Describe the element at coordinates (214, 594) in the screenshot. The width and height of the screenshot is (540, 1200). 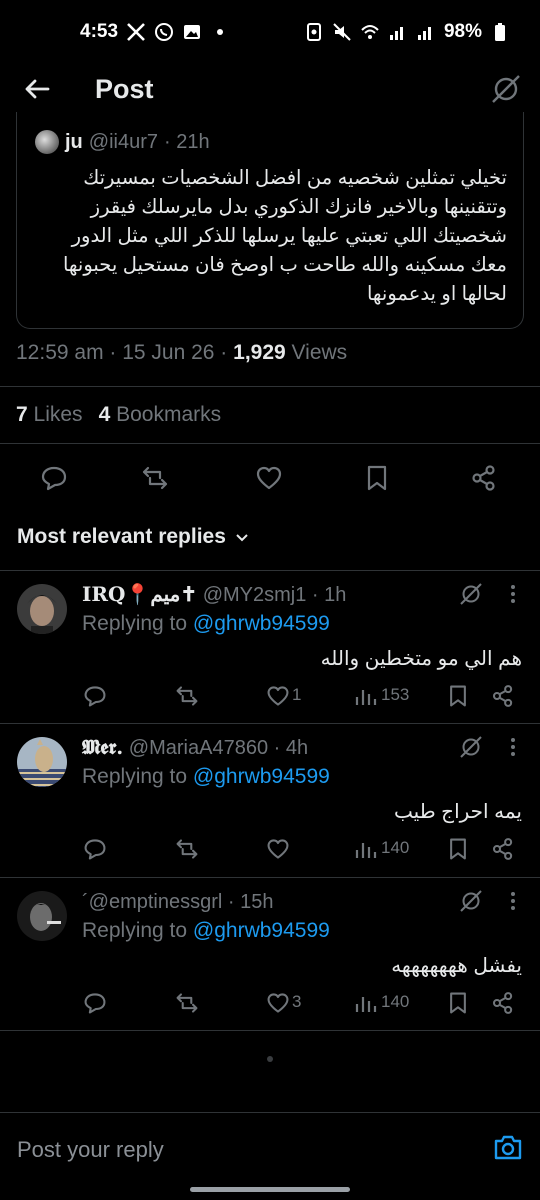
I see `reply-header: IRQ📍ميم✝ @MY2smj1 · 1h` at that location.